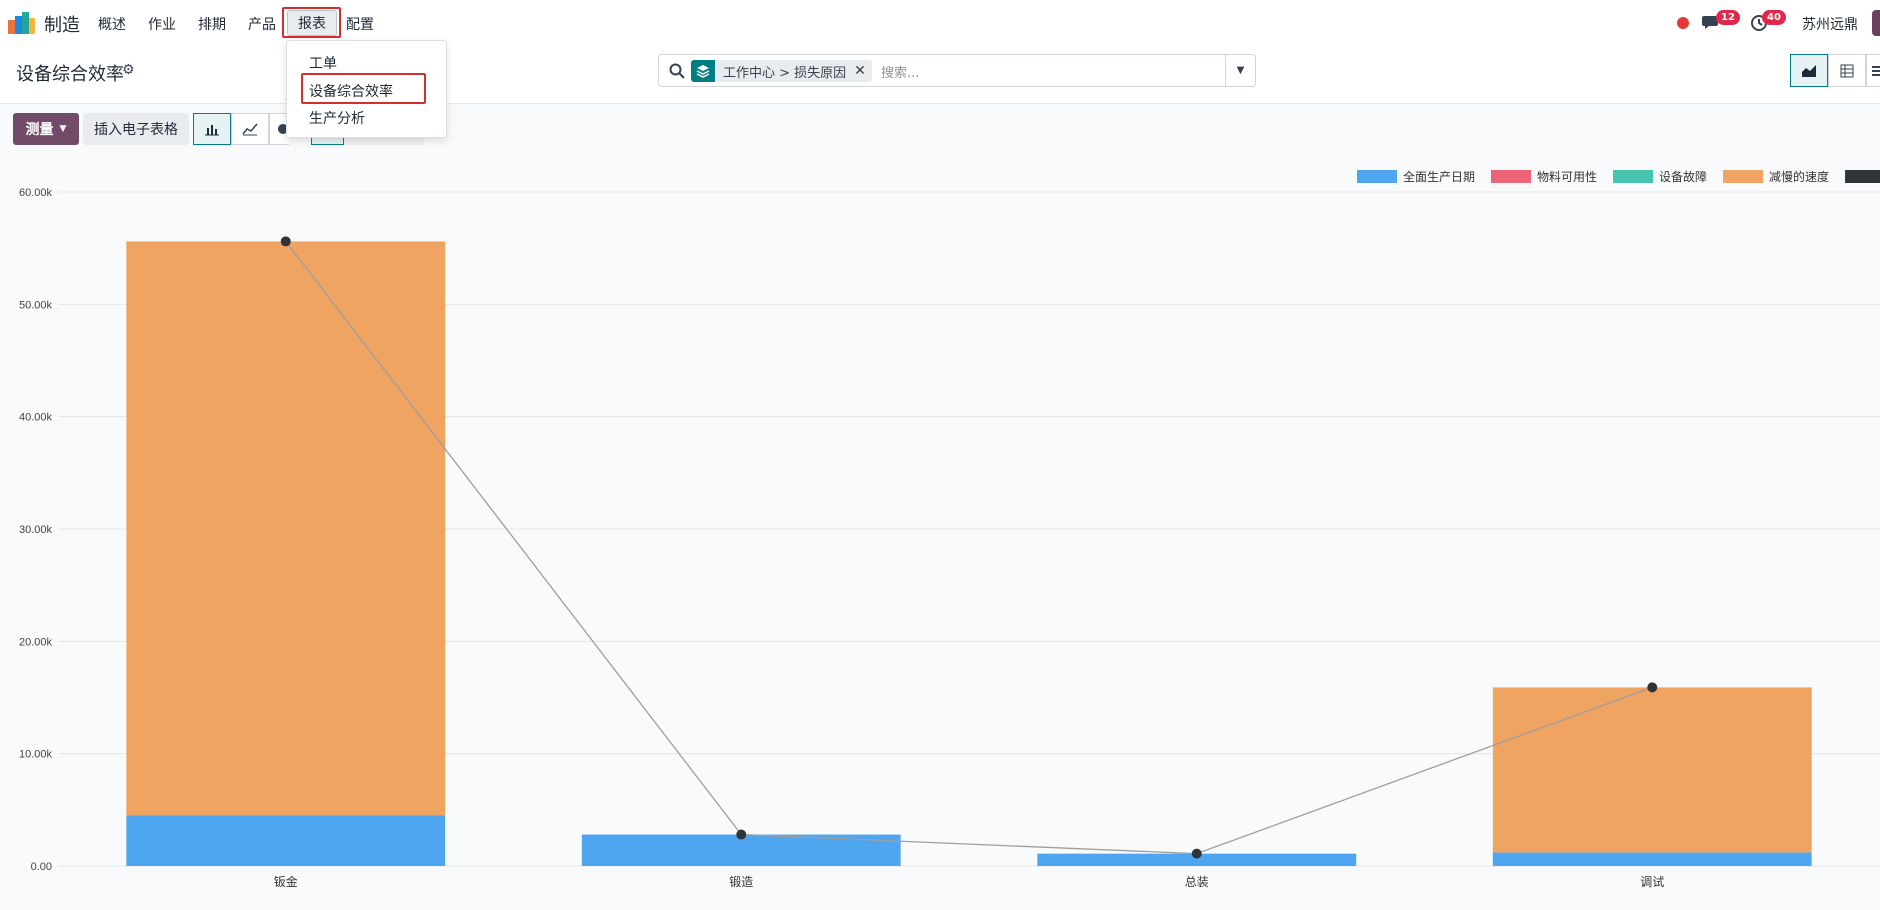 Image resolution: width=1880 pixels, height=910 pixels. I want to click on nav-operations: 作业, so click(162, 24).